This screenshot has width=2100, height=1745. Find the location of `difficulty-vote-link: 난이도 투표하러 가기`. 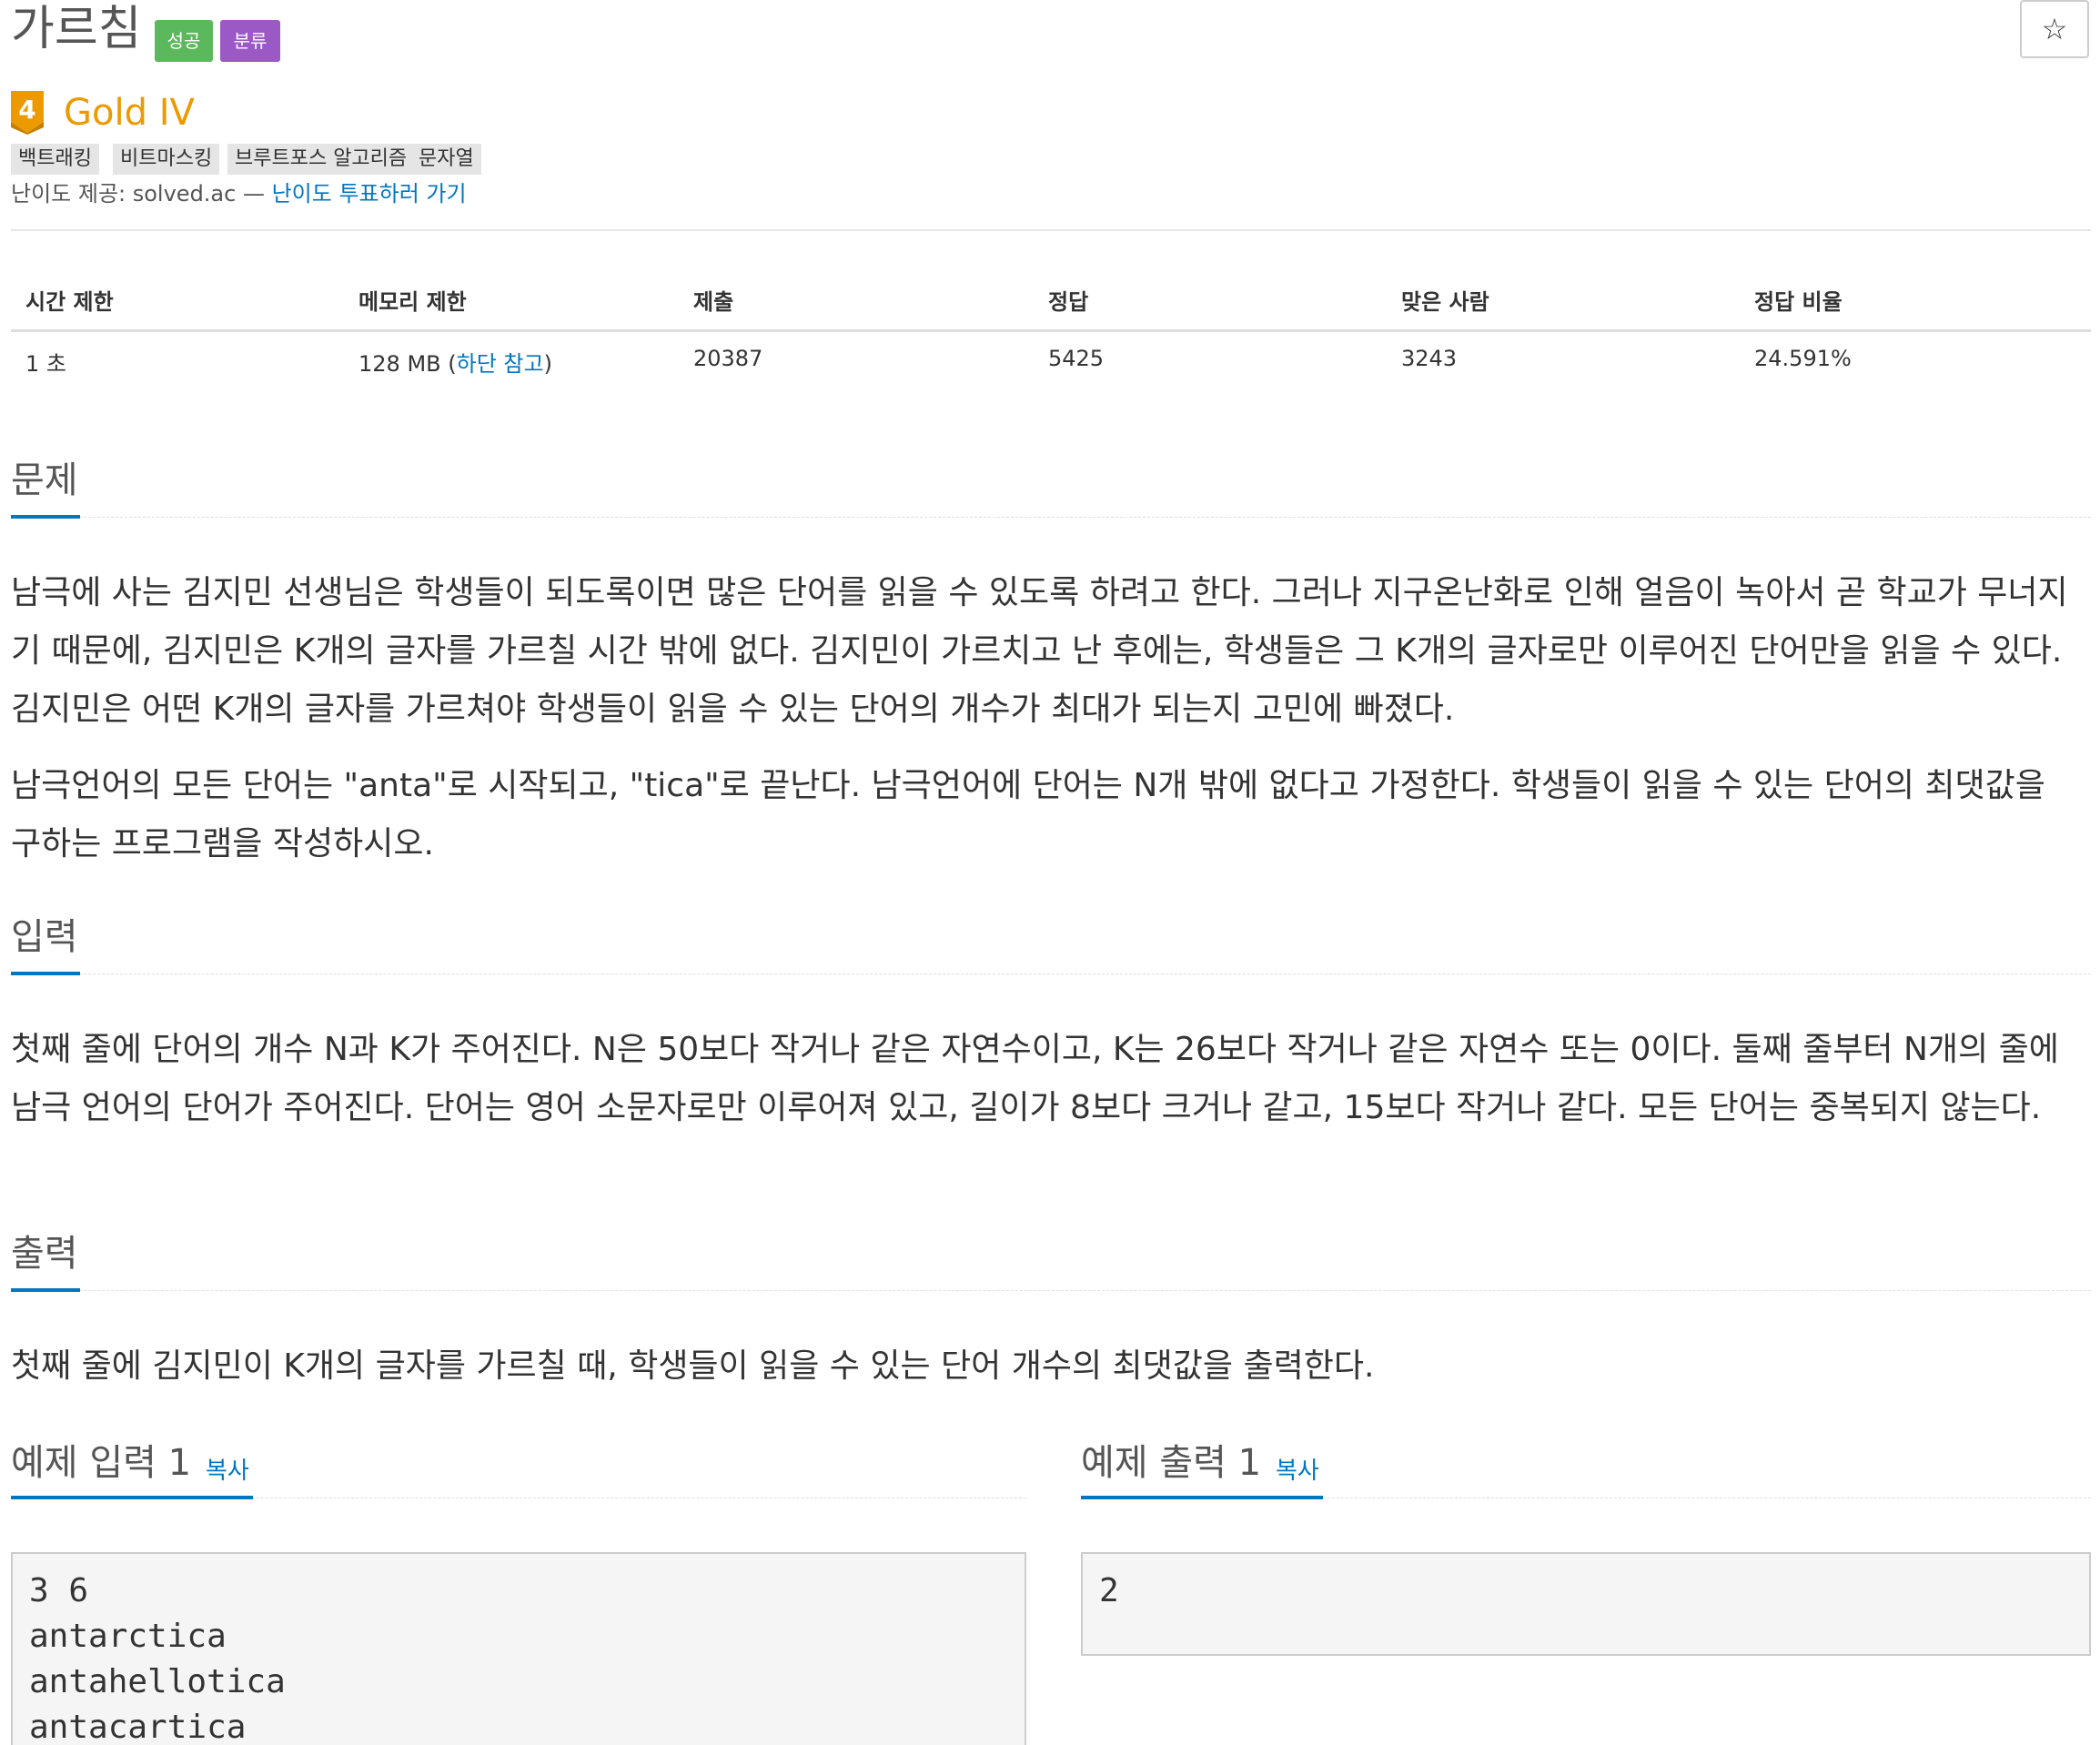

difficulty-vote-link: 난이도 투표하러 가기 is located at coordinates (369, 194).